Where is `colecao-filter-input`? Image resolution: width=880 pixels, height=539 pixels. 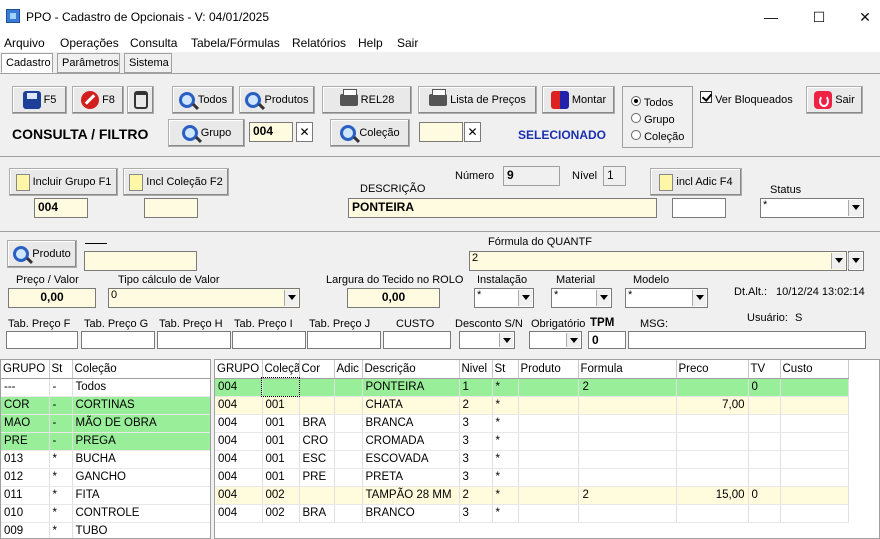
colecao-filter-input is located at coordinates (441, 132).